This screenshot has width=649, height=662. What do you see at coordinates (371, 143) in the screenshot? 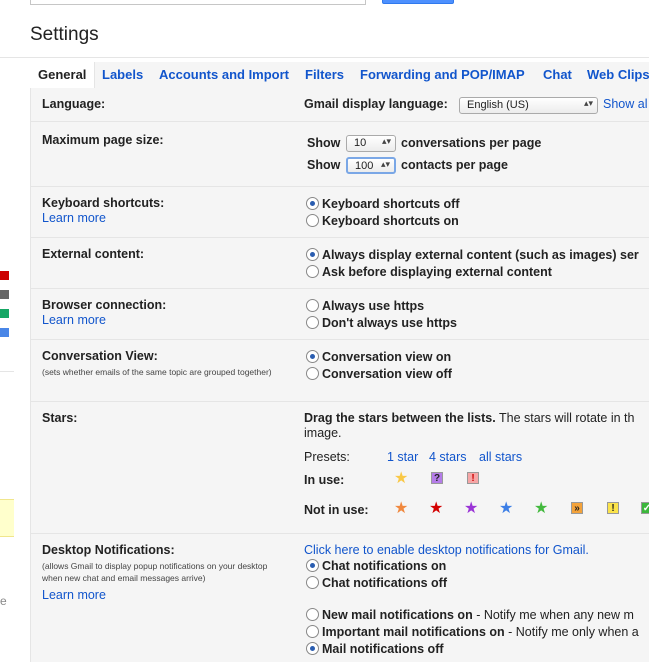
I see `conversations-per-page-select: 10 ▴▾` at bounding box center [371, 143].